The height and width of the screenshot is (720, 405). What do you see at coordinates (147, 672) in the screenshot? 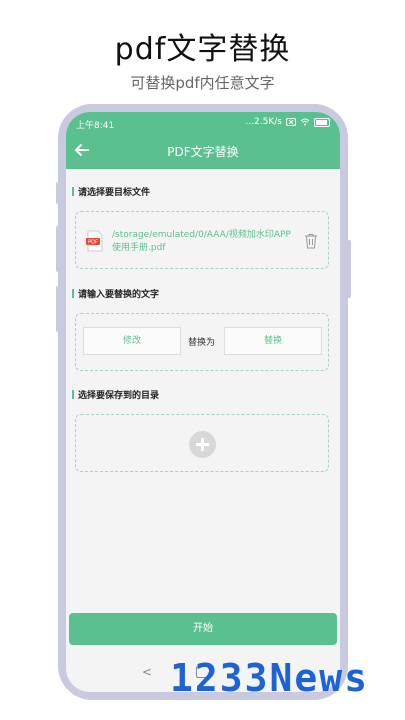
I see `nav-back-icon: <` at bounding box center [147, 672].